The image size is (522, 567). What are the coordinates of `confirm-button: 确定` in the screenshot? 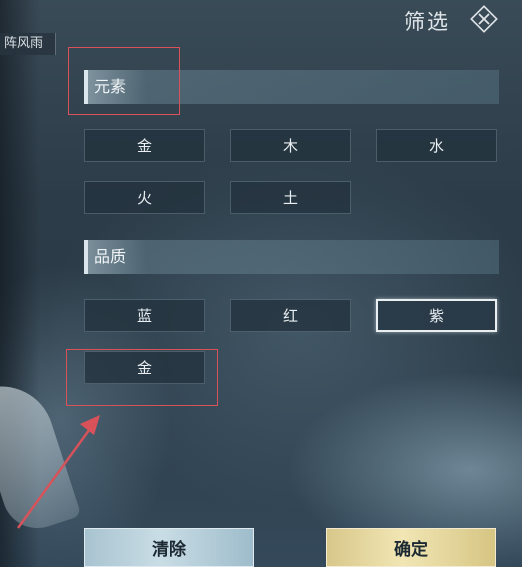 It's located at (411, 547).